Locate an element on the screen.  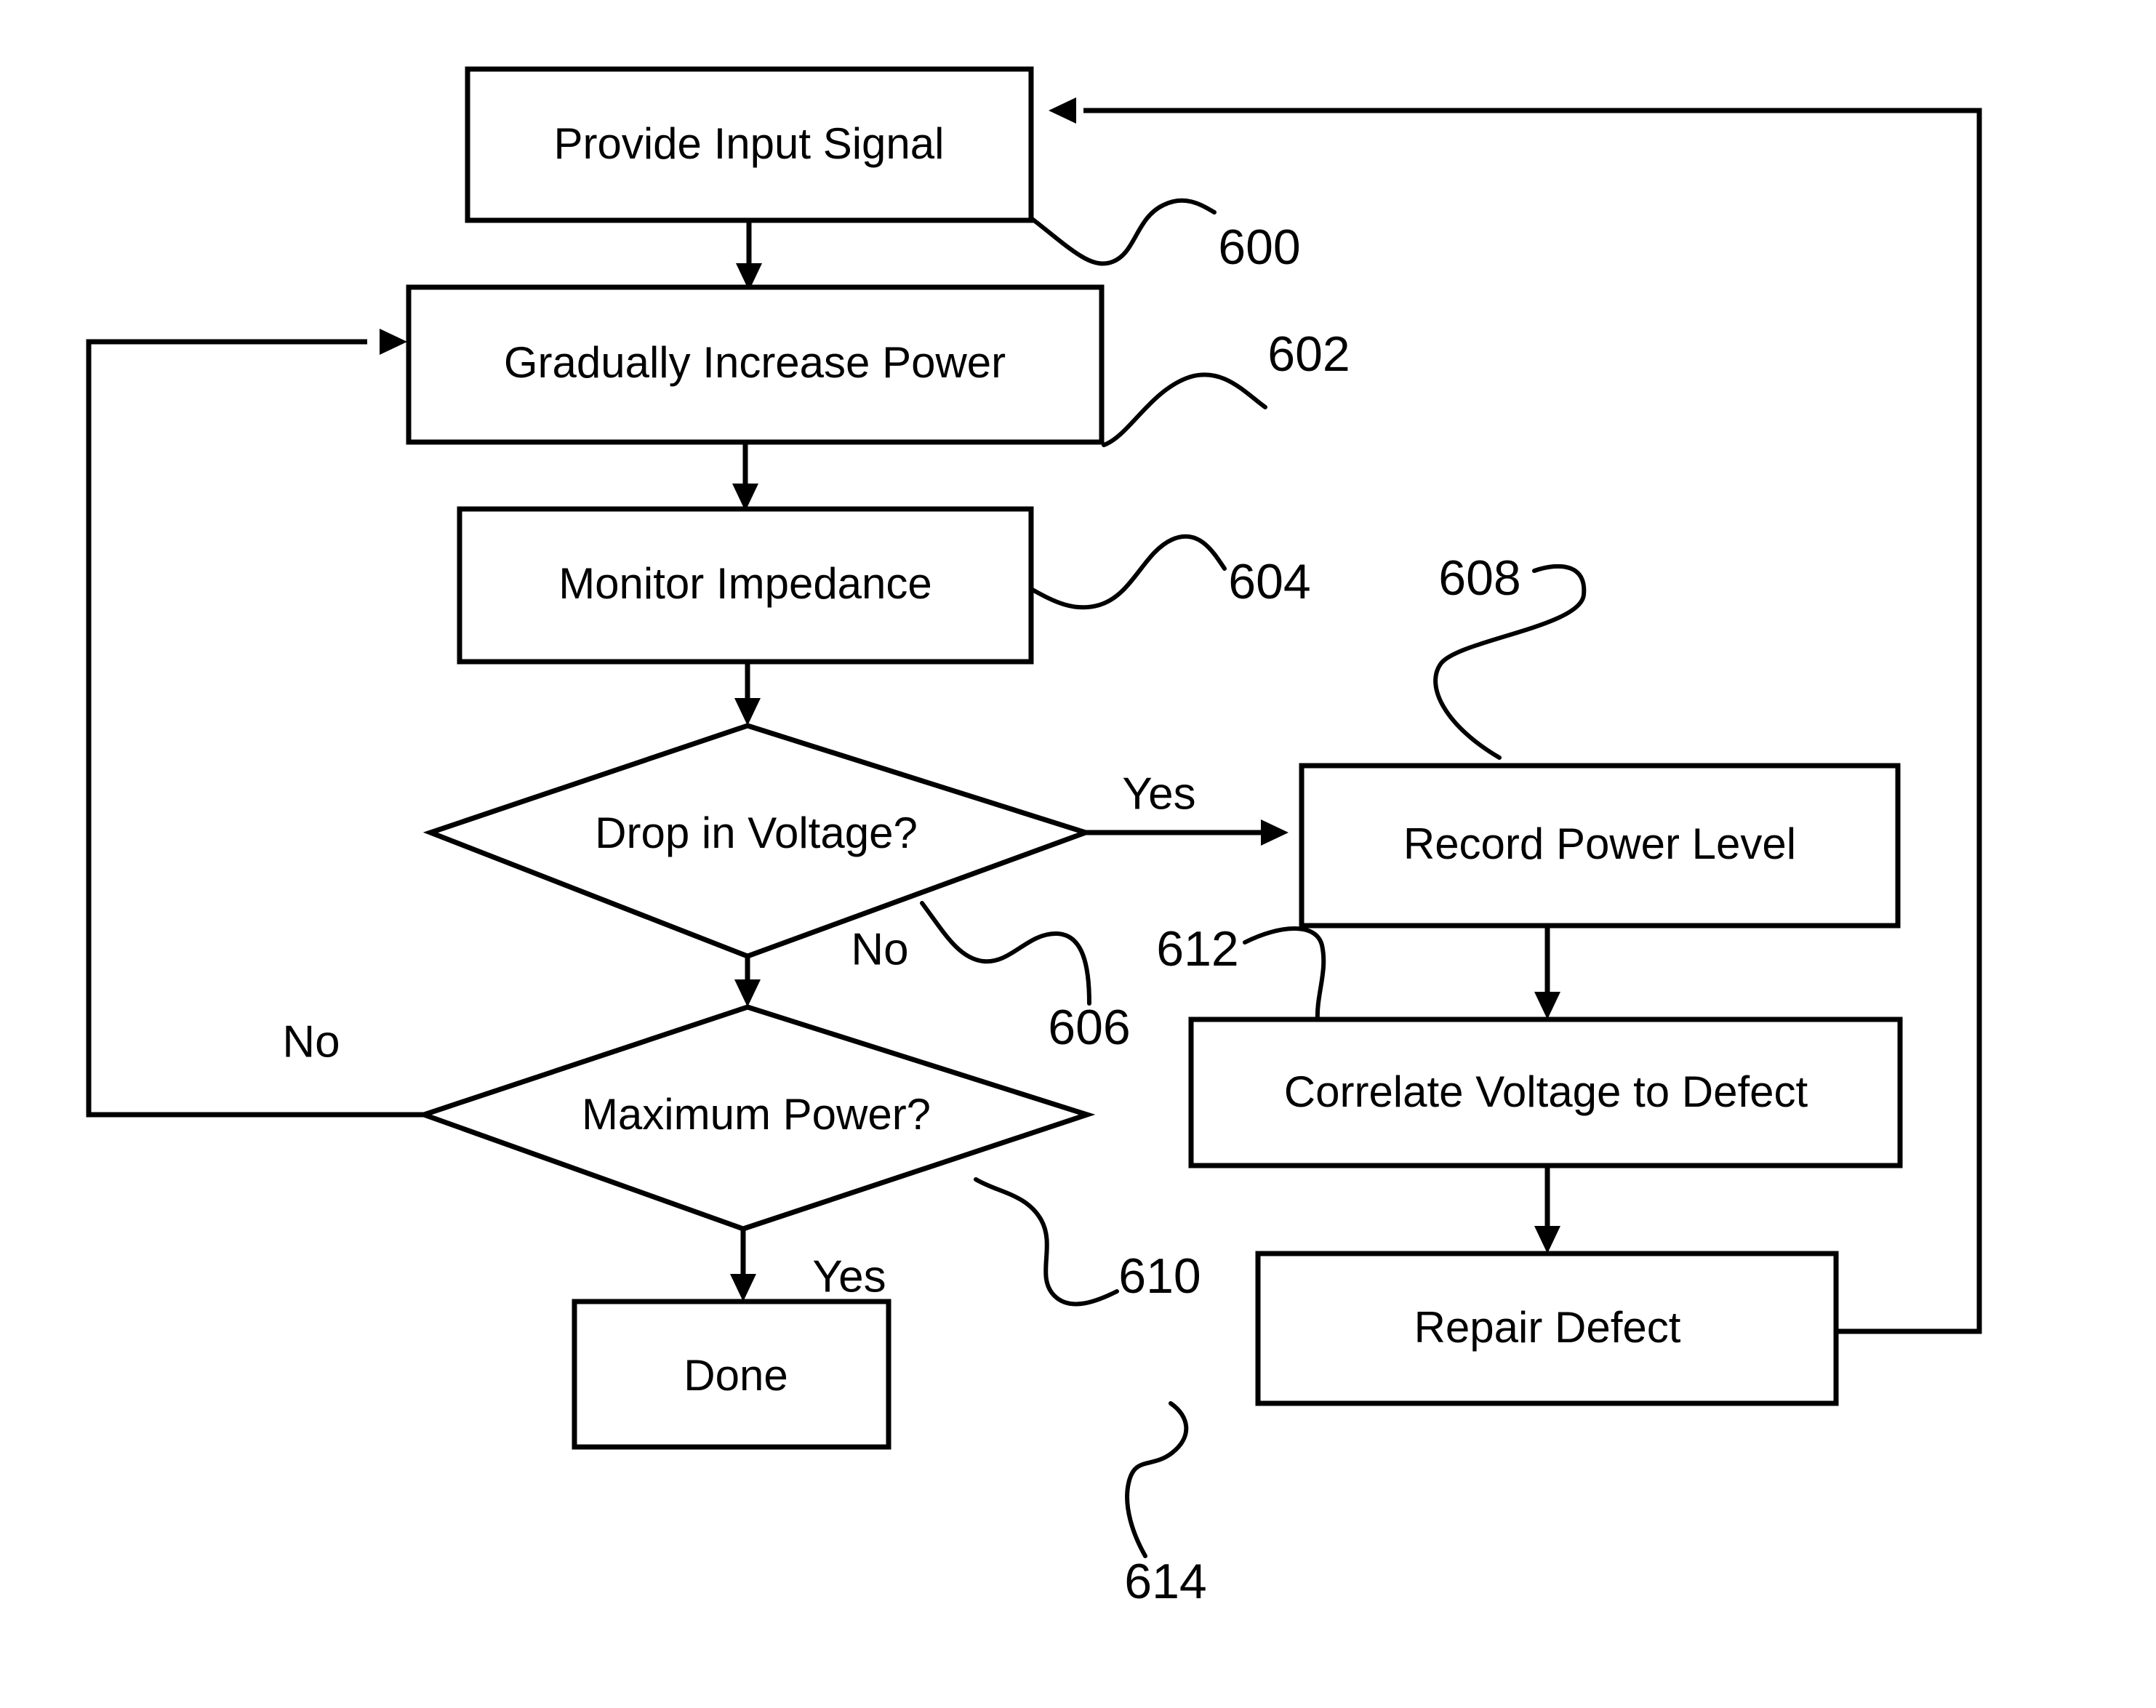
branch-label-drop-in-voltage-no: No is located at coordinates (879, 949).